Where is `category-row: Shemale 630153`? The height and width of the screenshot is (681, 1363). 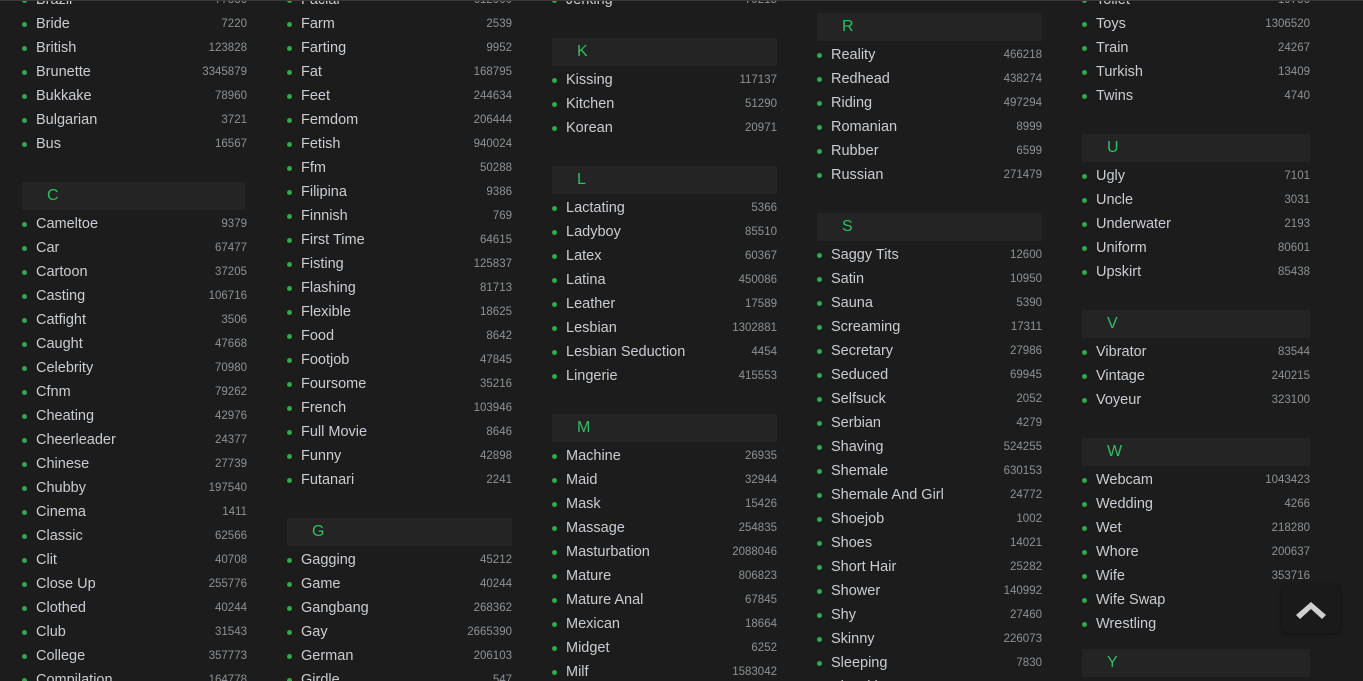
category-row: Shemale 630153 is located at coordinates (927, 471).